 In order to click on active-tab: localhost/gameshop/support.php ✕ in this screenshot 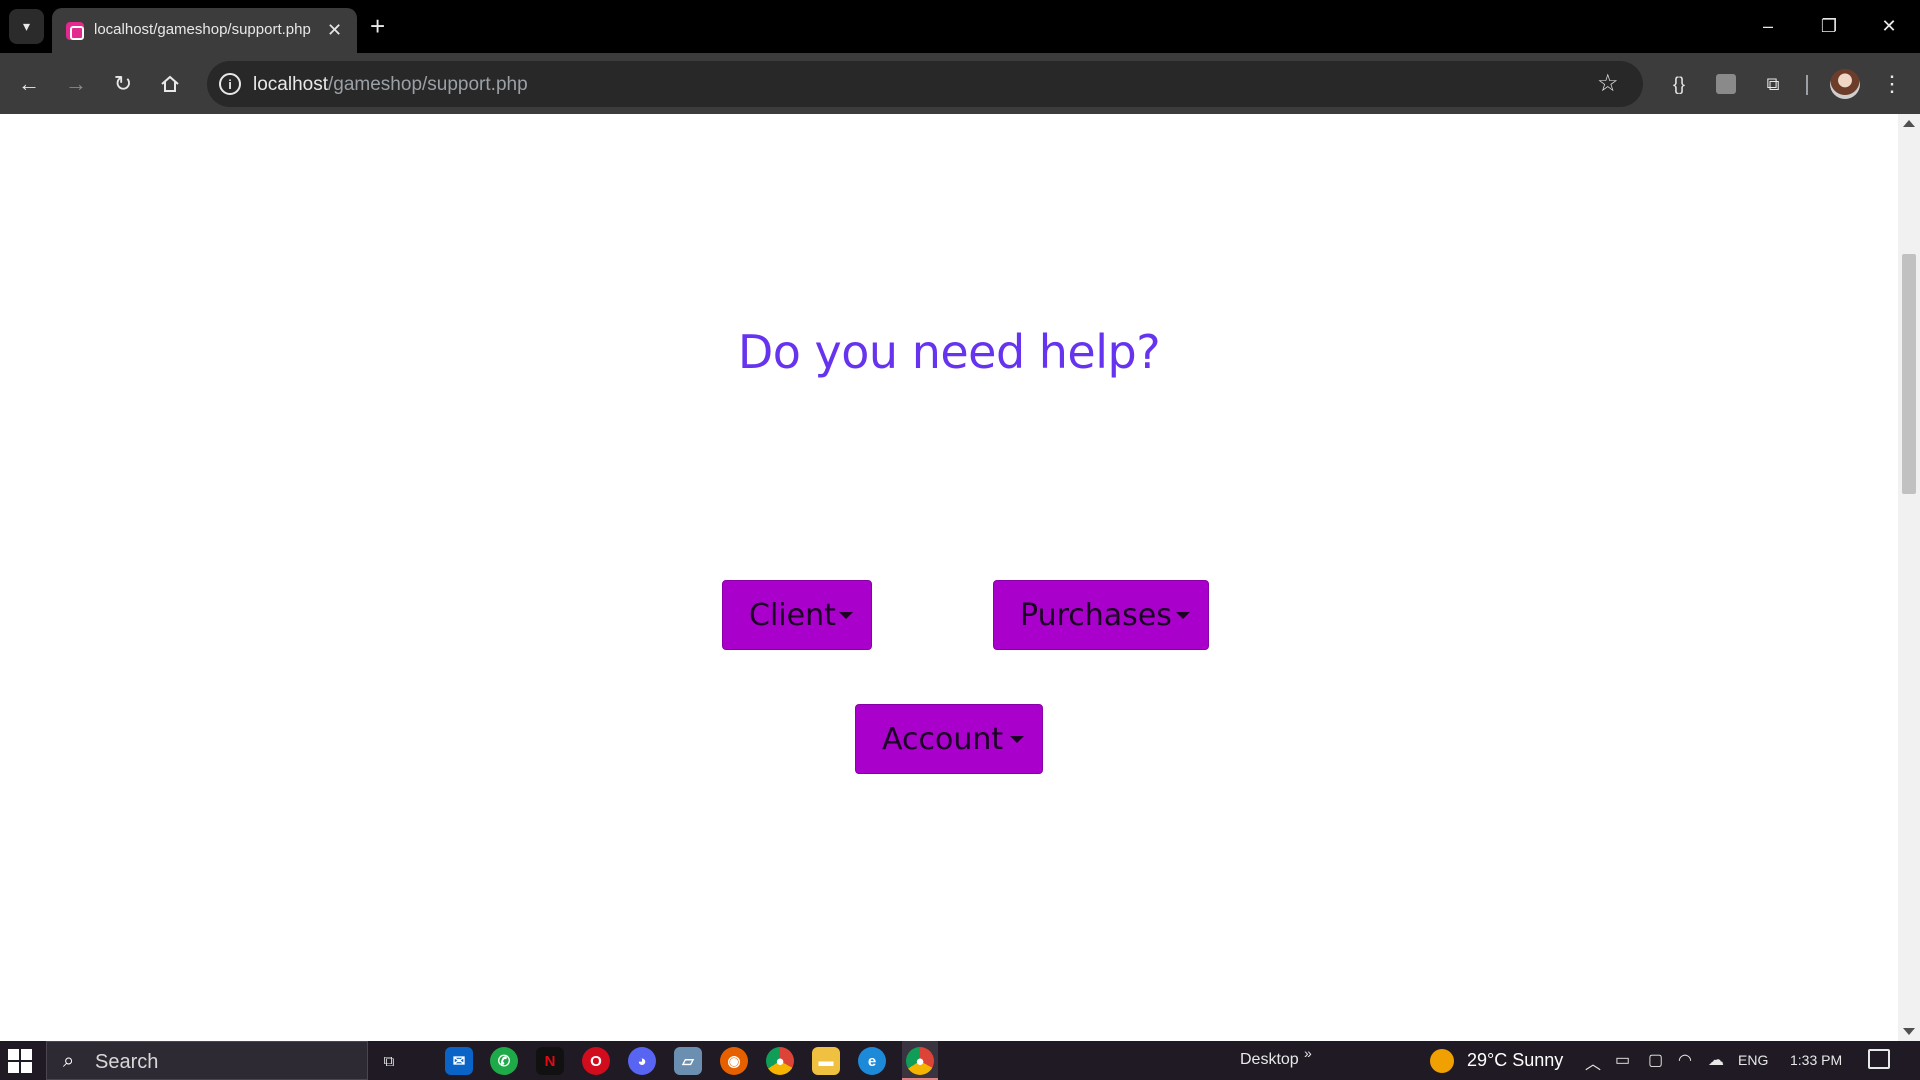, I will do `click(204, 30)`.